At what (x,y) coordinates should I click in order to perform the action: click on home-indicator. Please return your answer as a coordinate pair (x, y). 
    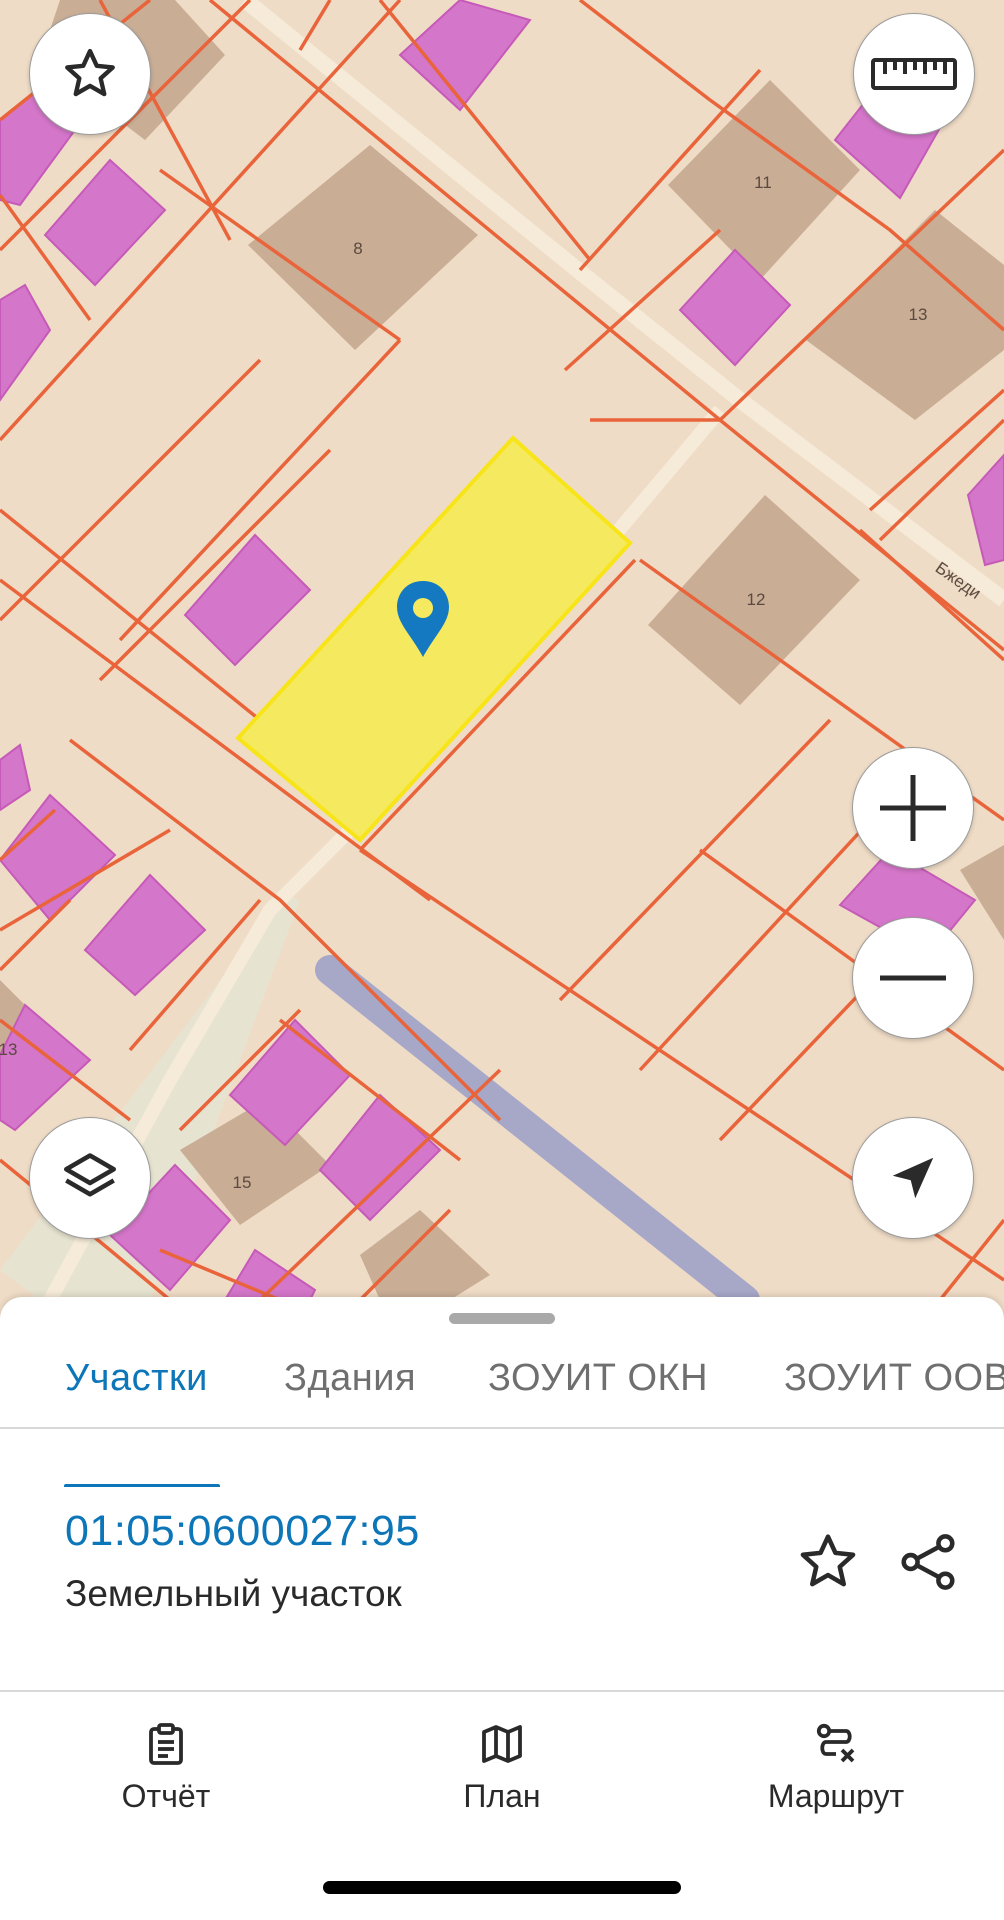
    Looking at the image, I should click on (502, 1887).